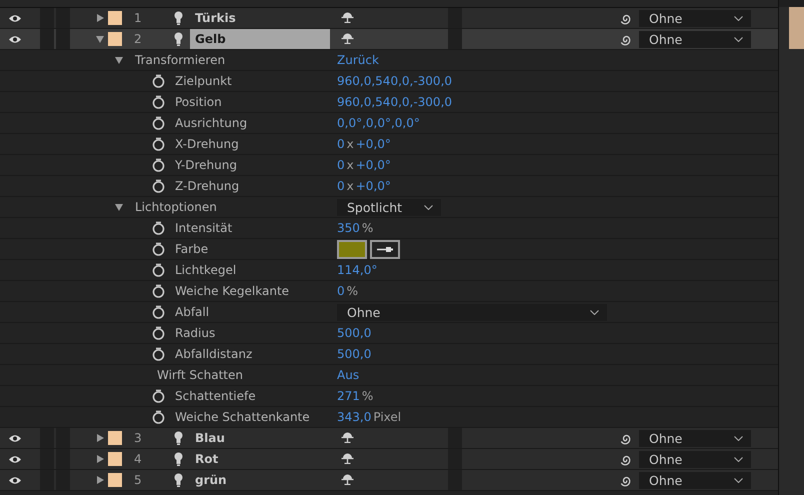 The height and width of the screenshot is (495, 804). What do you see at coordinates (191, 249) in the screenshot?
I see `property-name: Farbe` at bounding box center [191, 249].